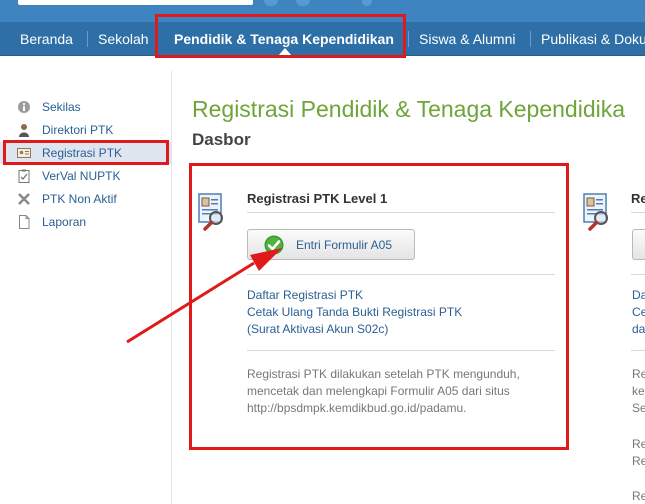  I want to click on info-text: Se, so click(638, 408).